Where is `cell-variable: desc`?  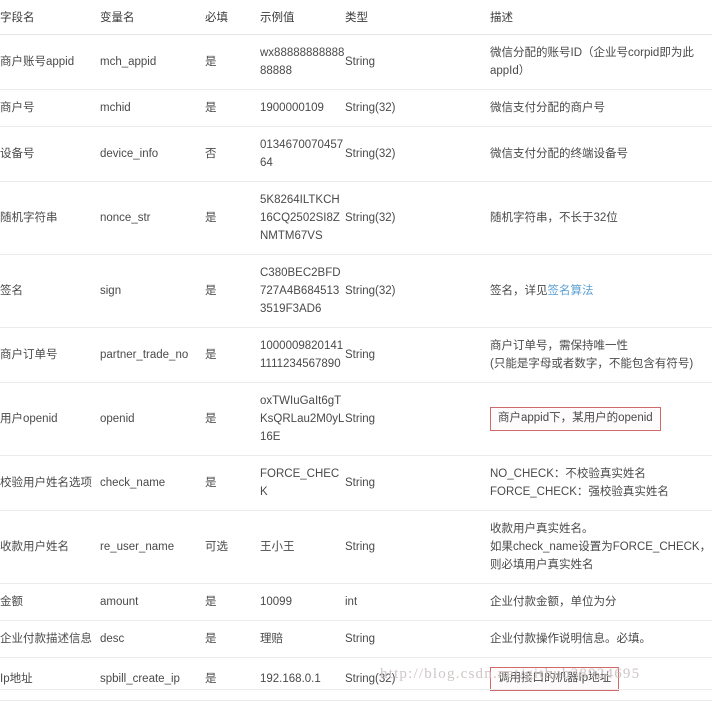
cell-variable: desc is located at coordinates (152, 639).